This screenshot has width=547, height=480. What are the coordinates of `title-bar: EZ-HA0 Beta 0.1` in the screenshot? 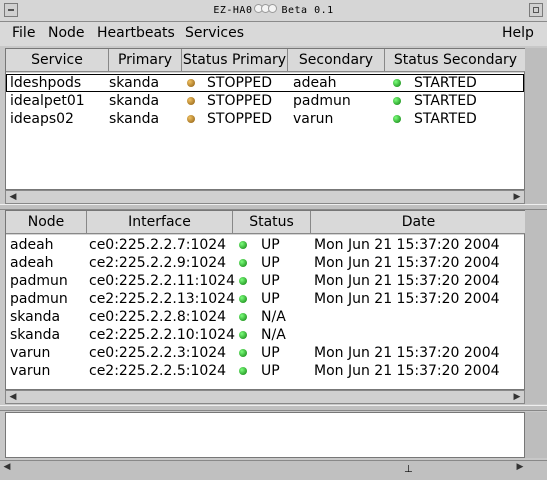 It's located at (273, 11).